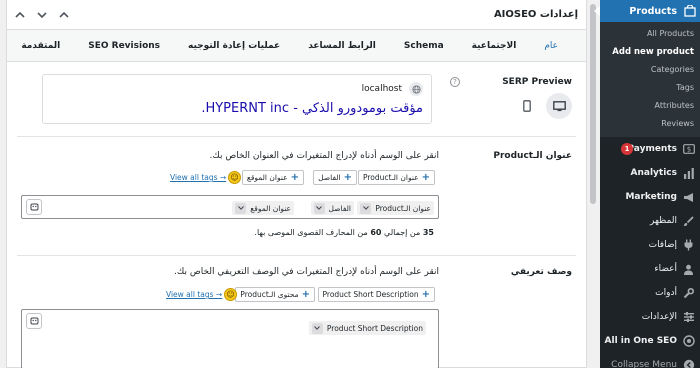  I want to click on woo-products-icon, so click(690, 11).